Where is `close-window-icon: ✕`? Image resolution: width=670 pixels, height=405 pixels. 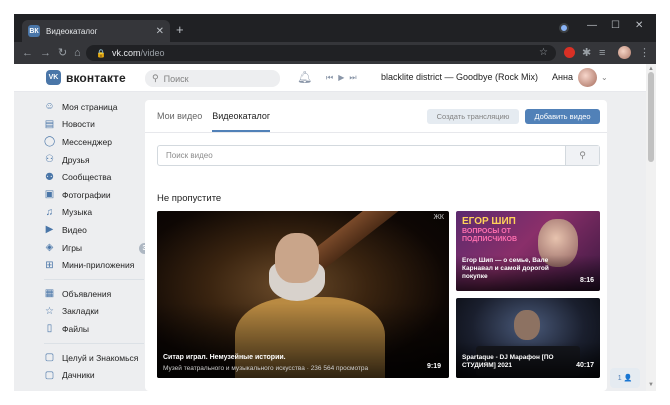
close-window-icon: ✕ is located at coordinates (639, 25).